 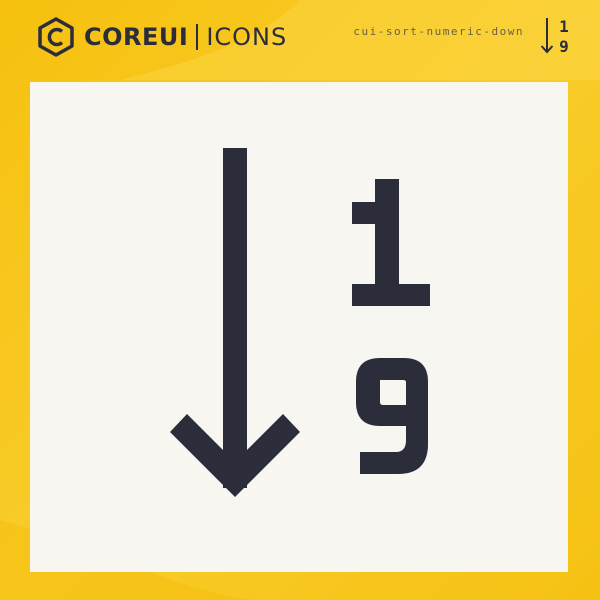 What do you see at coordinates (438, 31) in the screenshot?
I see `icon-name-label: cui-sort-numeric-down` at bounding box center [438, 31].